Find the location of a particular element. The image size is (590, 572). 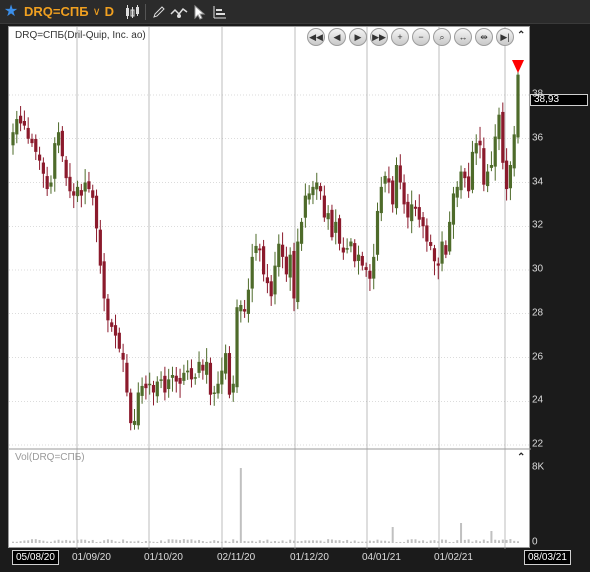

compress-icon: ⇹ is located at coordinates (484, 37).